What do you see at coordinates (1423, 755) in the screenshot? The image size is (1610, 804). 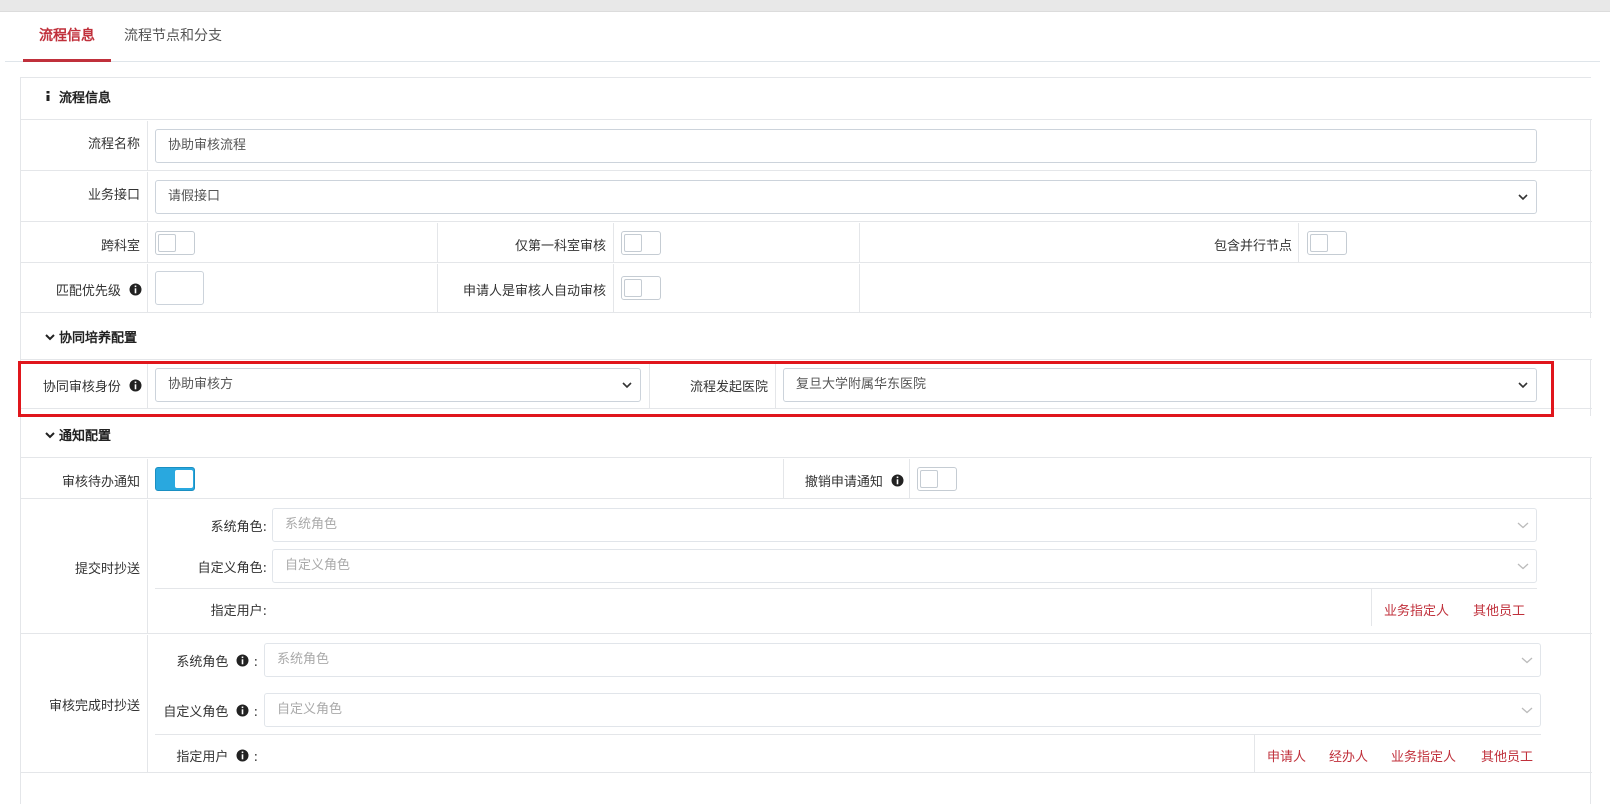 I see `done-link-business-assignee: 业务指定人` at bounding box center [1423, 755].